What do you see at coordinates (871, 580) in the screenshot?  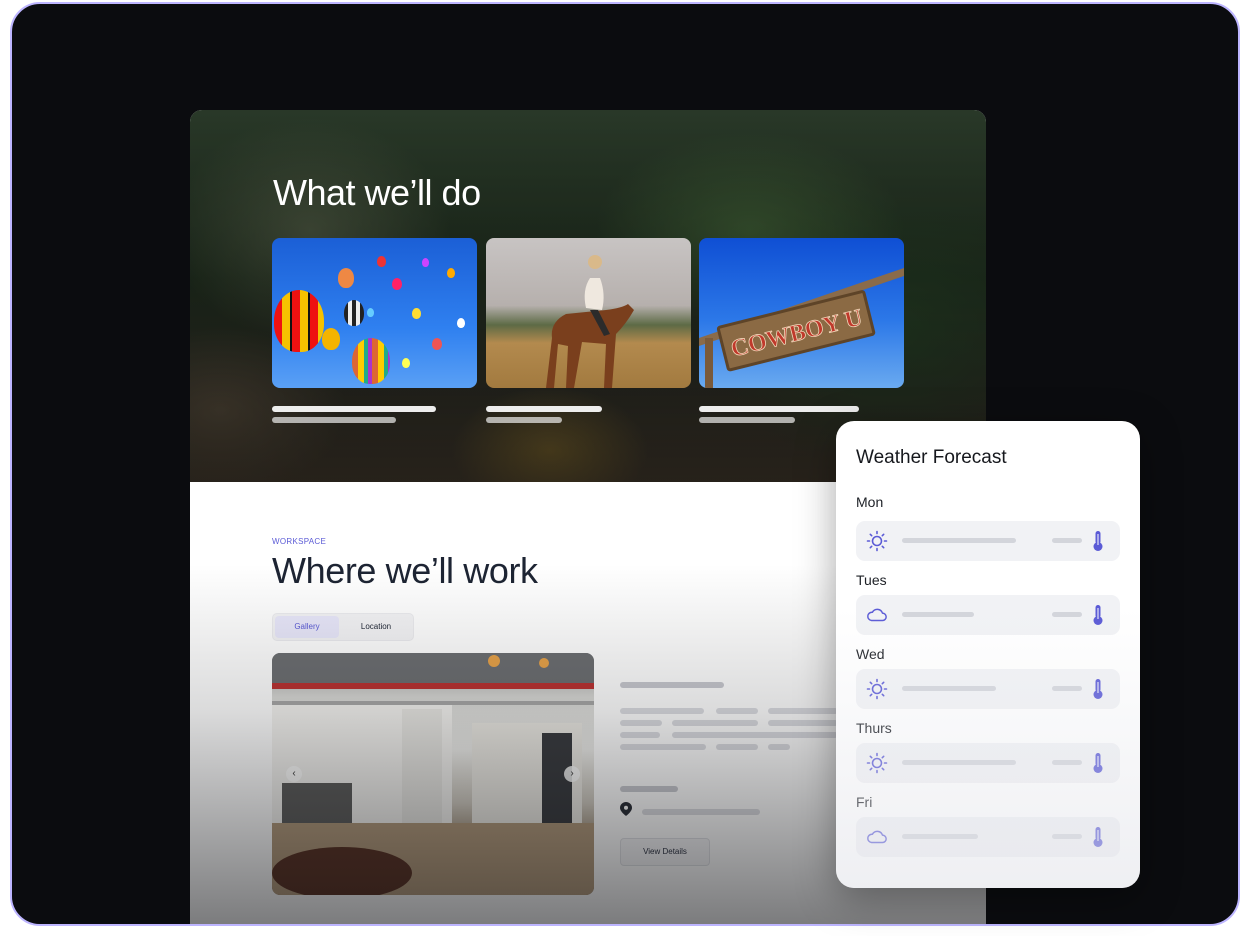 I see `day-label-tues: Tues` at bounding box center [871, 580].